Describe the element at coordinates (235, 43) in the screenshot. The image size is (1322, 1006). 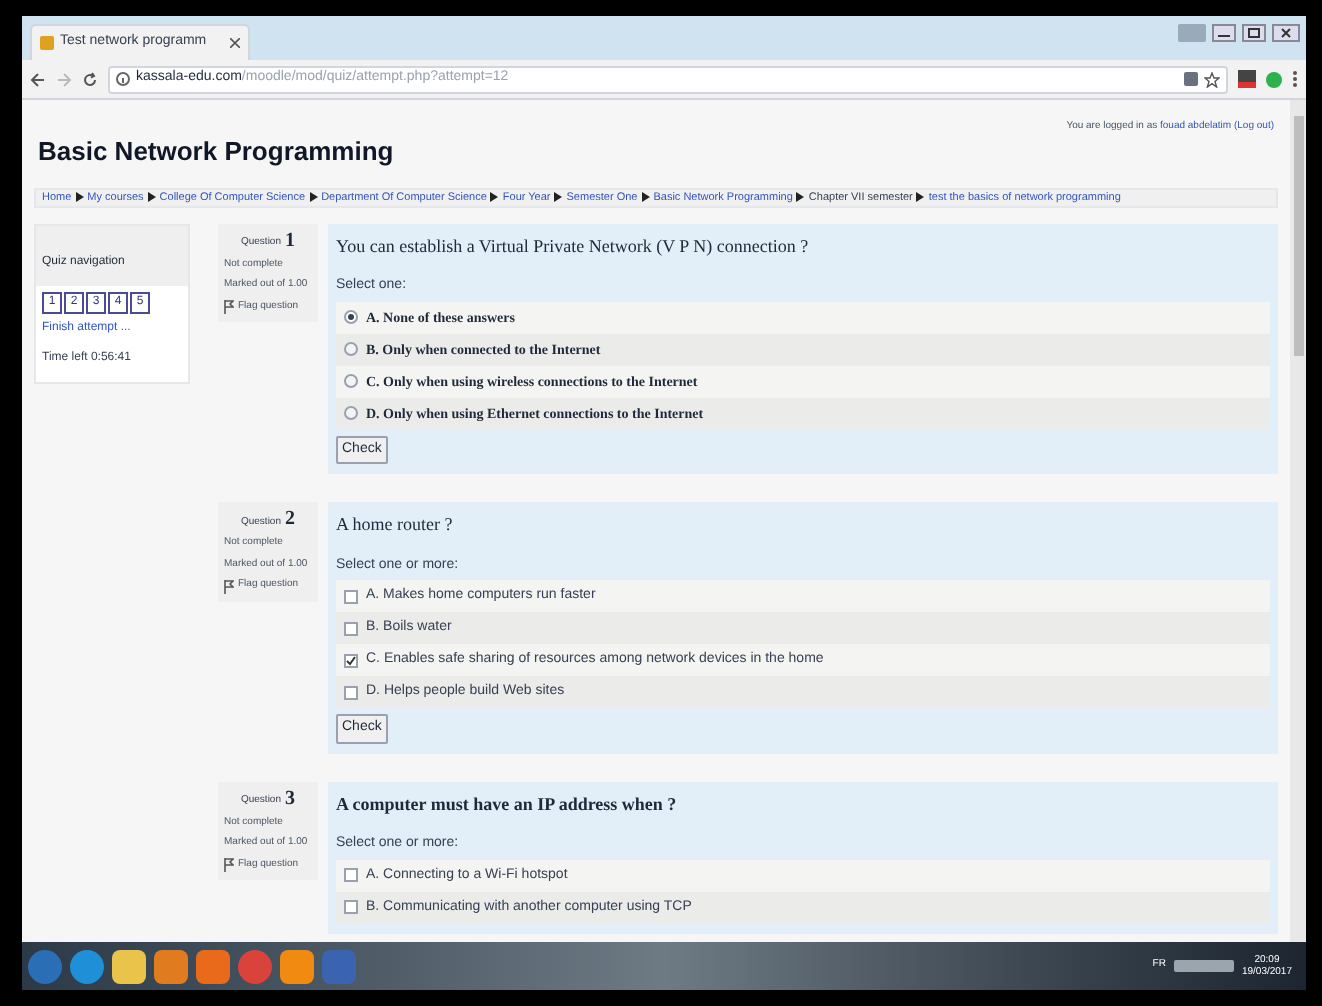
I see `close-icon` at that location.